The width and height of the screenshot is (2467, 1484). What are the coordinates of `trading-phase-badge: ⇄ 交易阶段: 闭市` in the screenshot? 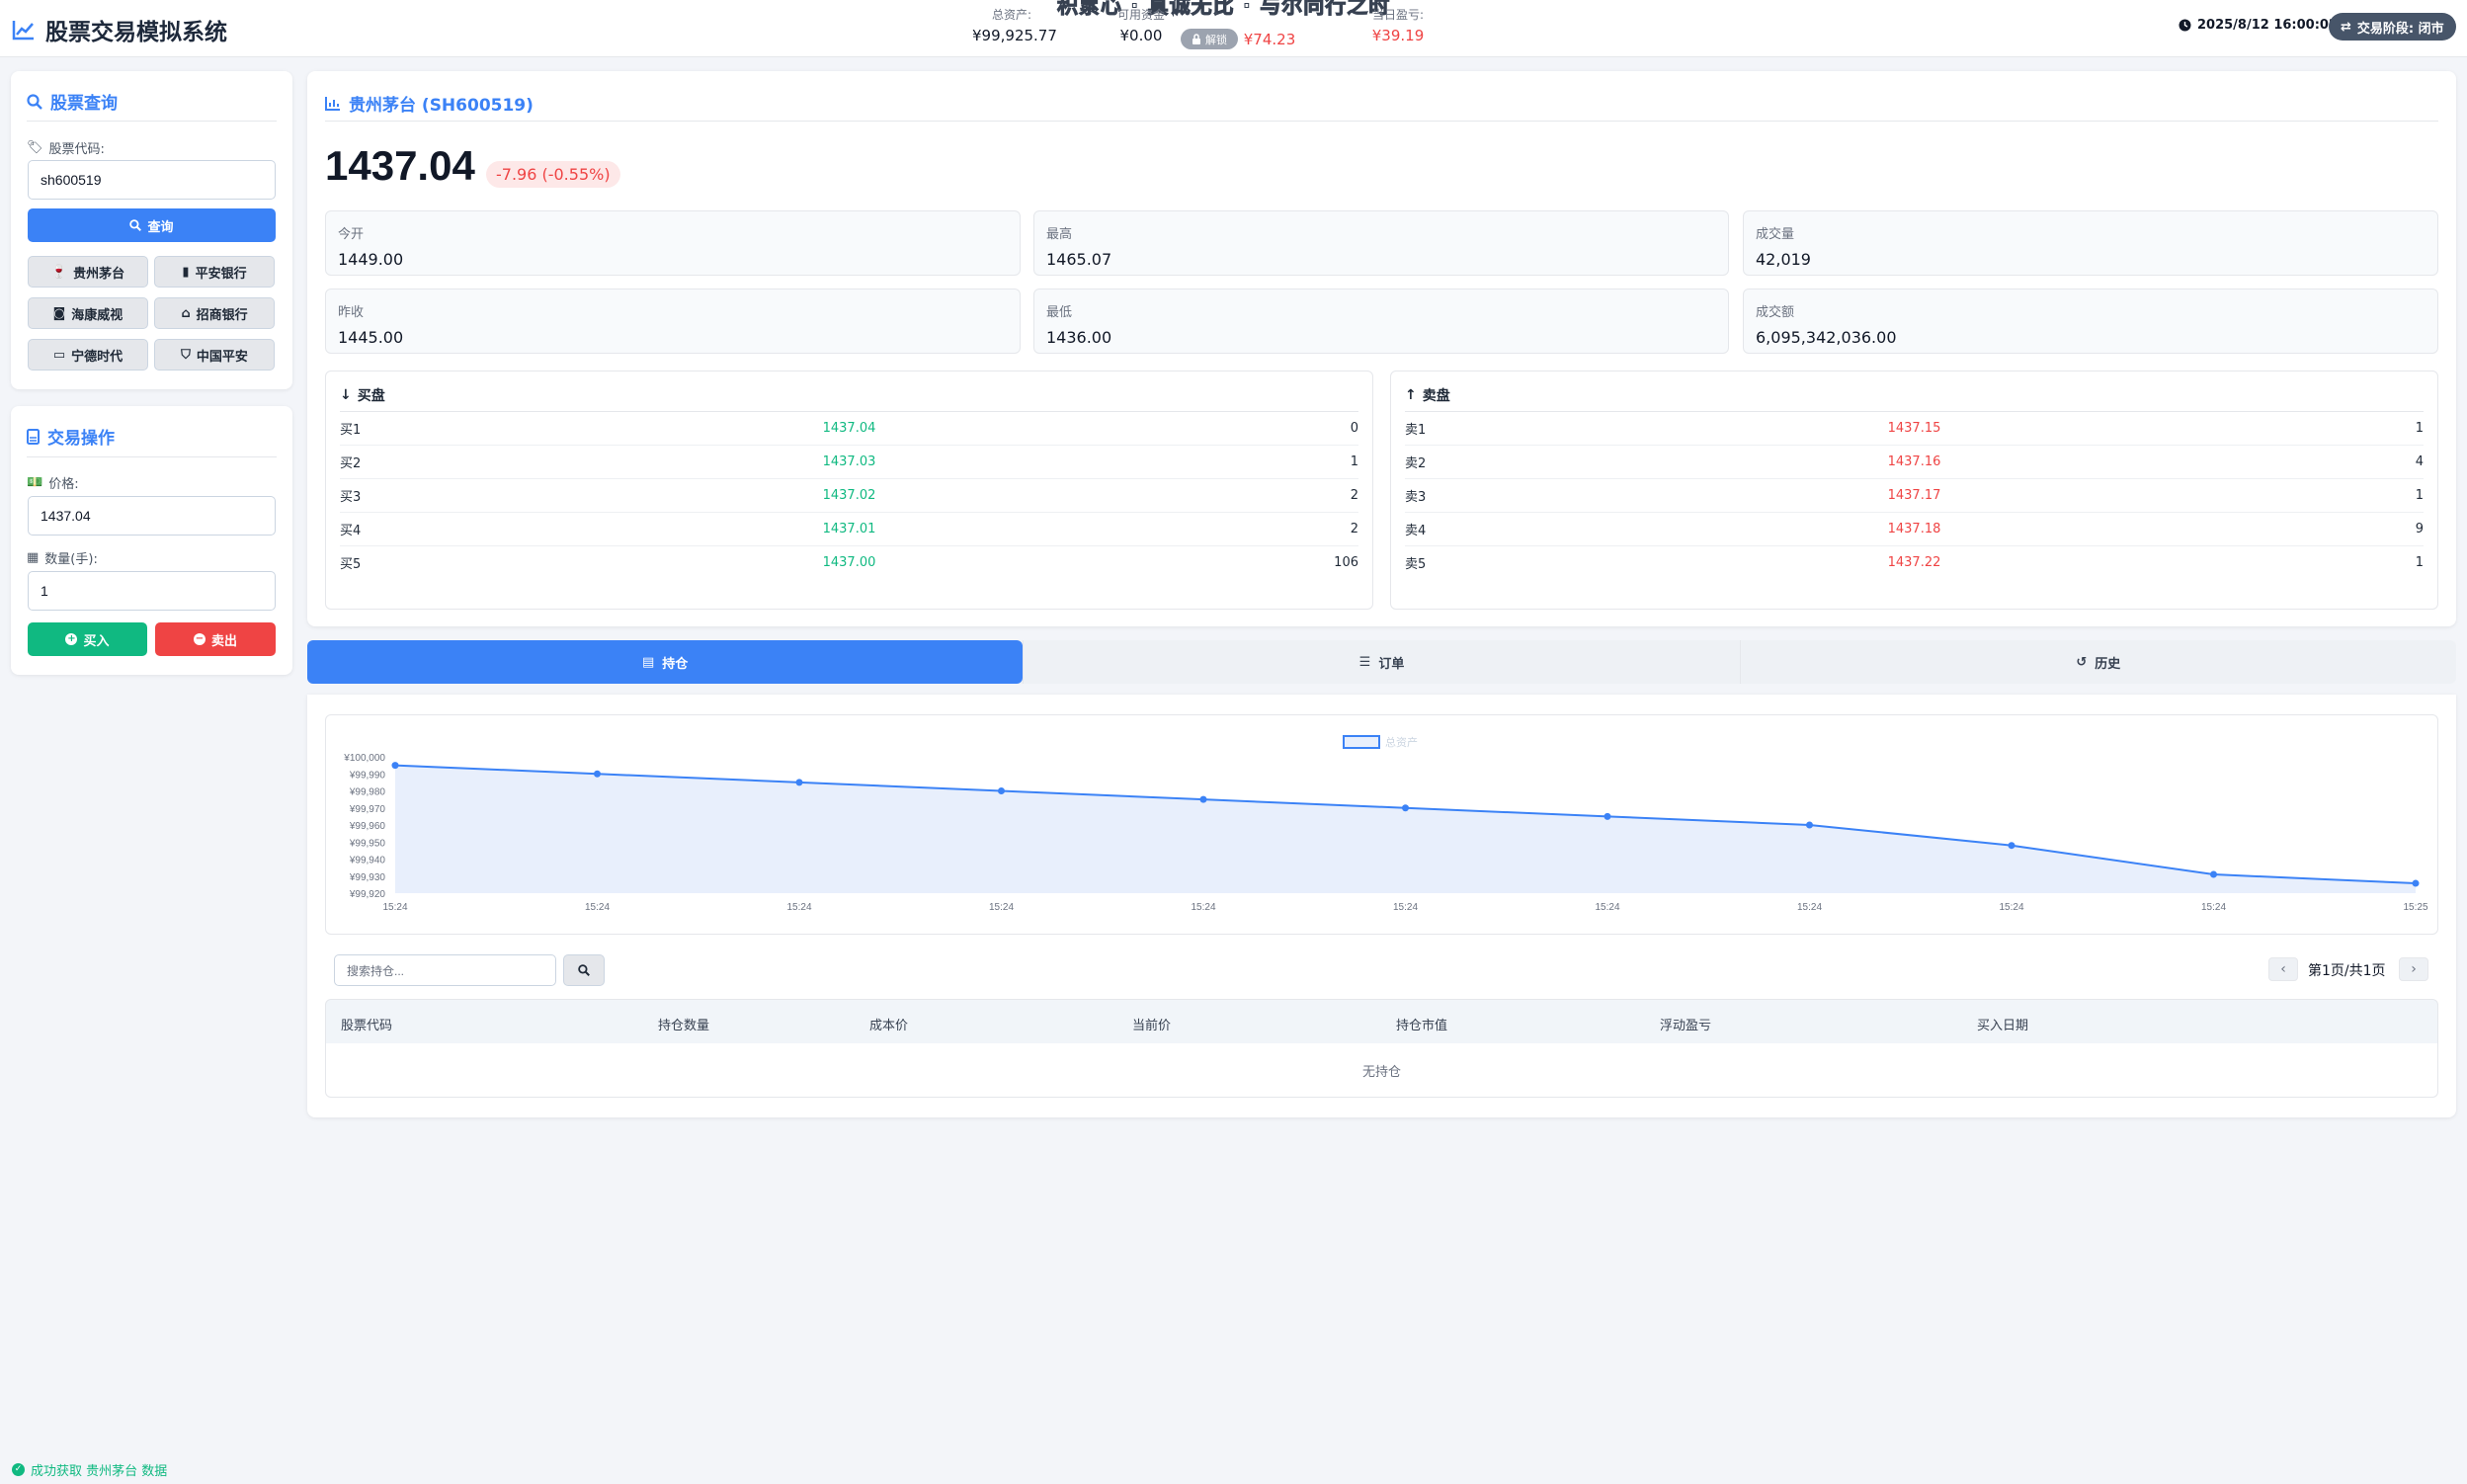 It's located at (2392, 27).